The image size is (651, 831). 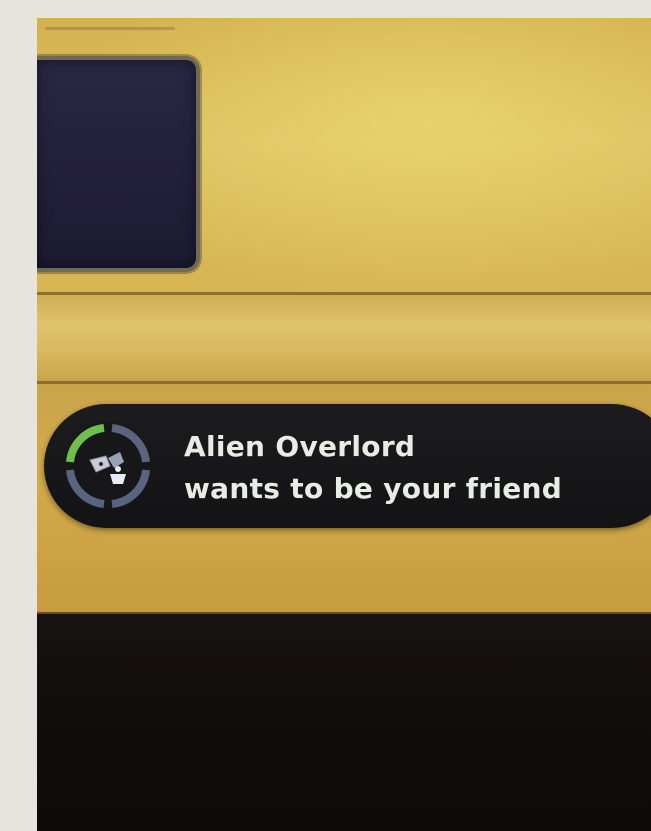 I want to click on top-edge-detail, so click(x=110, y=28).